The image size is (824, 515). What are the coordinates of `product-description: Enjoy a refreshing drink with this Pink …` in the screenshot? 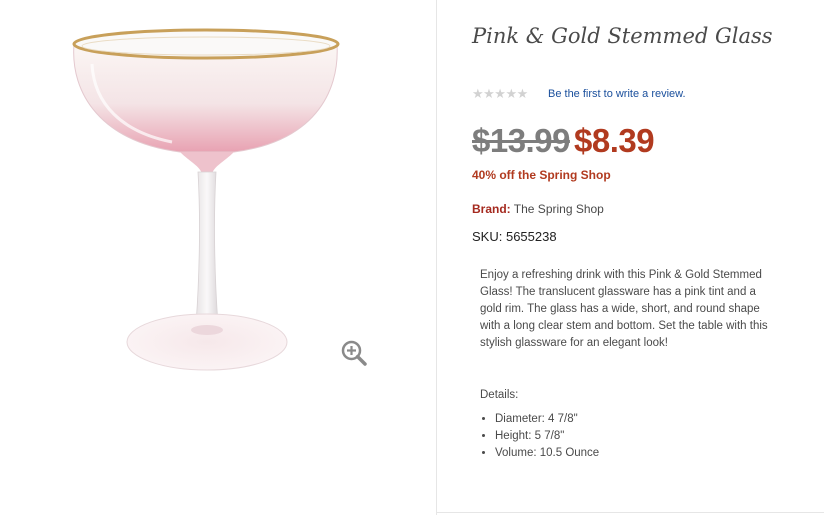 It's located at (624, 309).